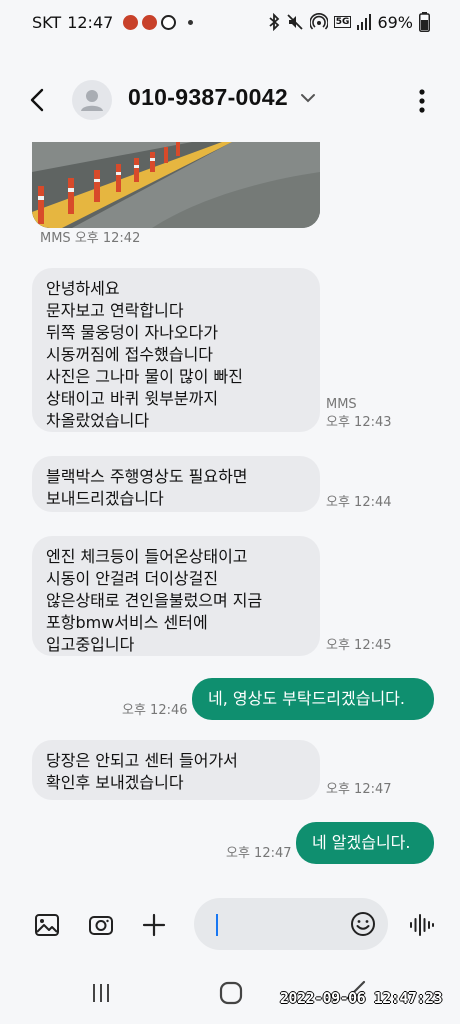 Image resolution: width=460 pixels, height=1024 pixels. Describe the element at coordinates (101, 993) in the screenshot. I see `recent-apps-icon` at that location.